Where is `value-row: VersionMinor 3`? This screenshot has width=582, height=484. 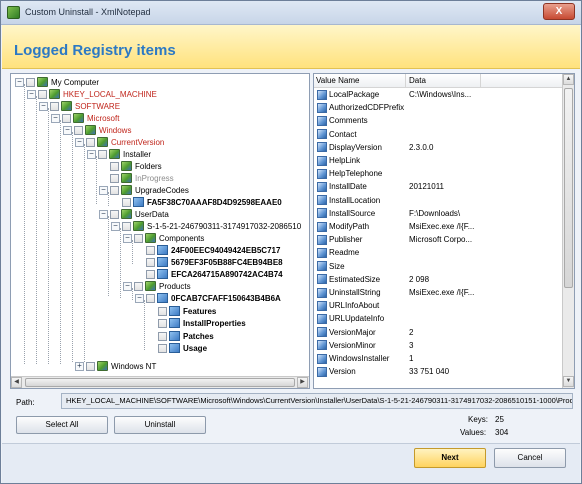
value-row: VersionMinor 3 is located at coordinates (438, 345).